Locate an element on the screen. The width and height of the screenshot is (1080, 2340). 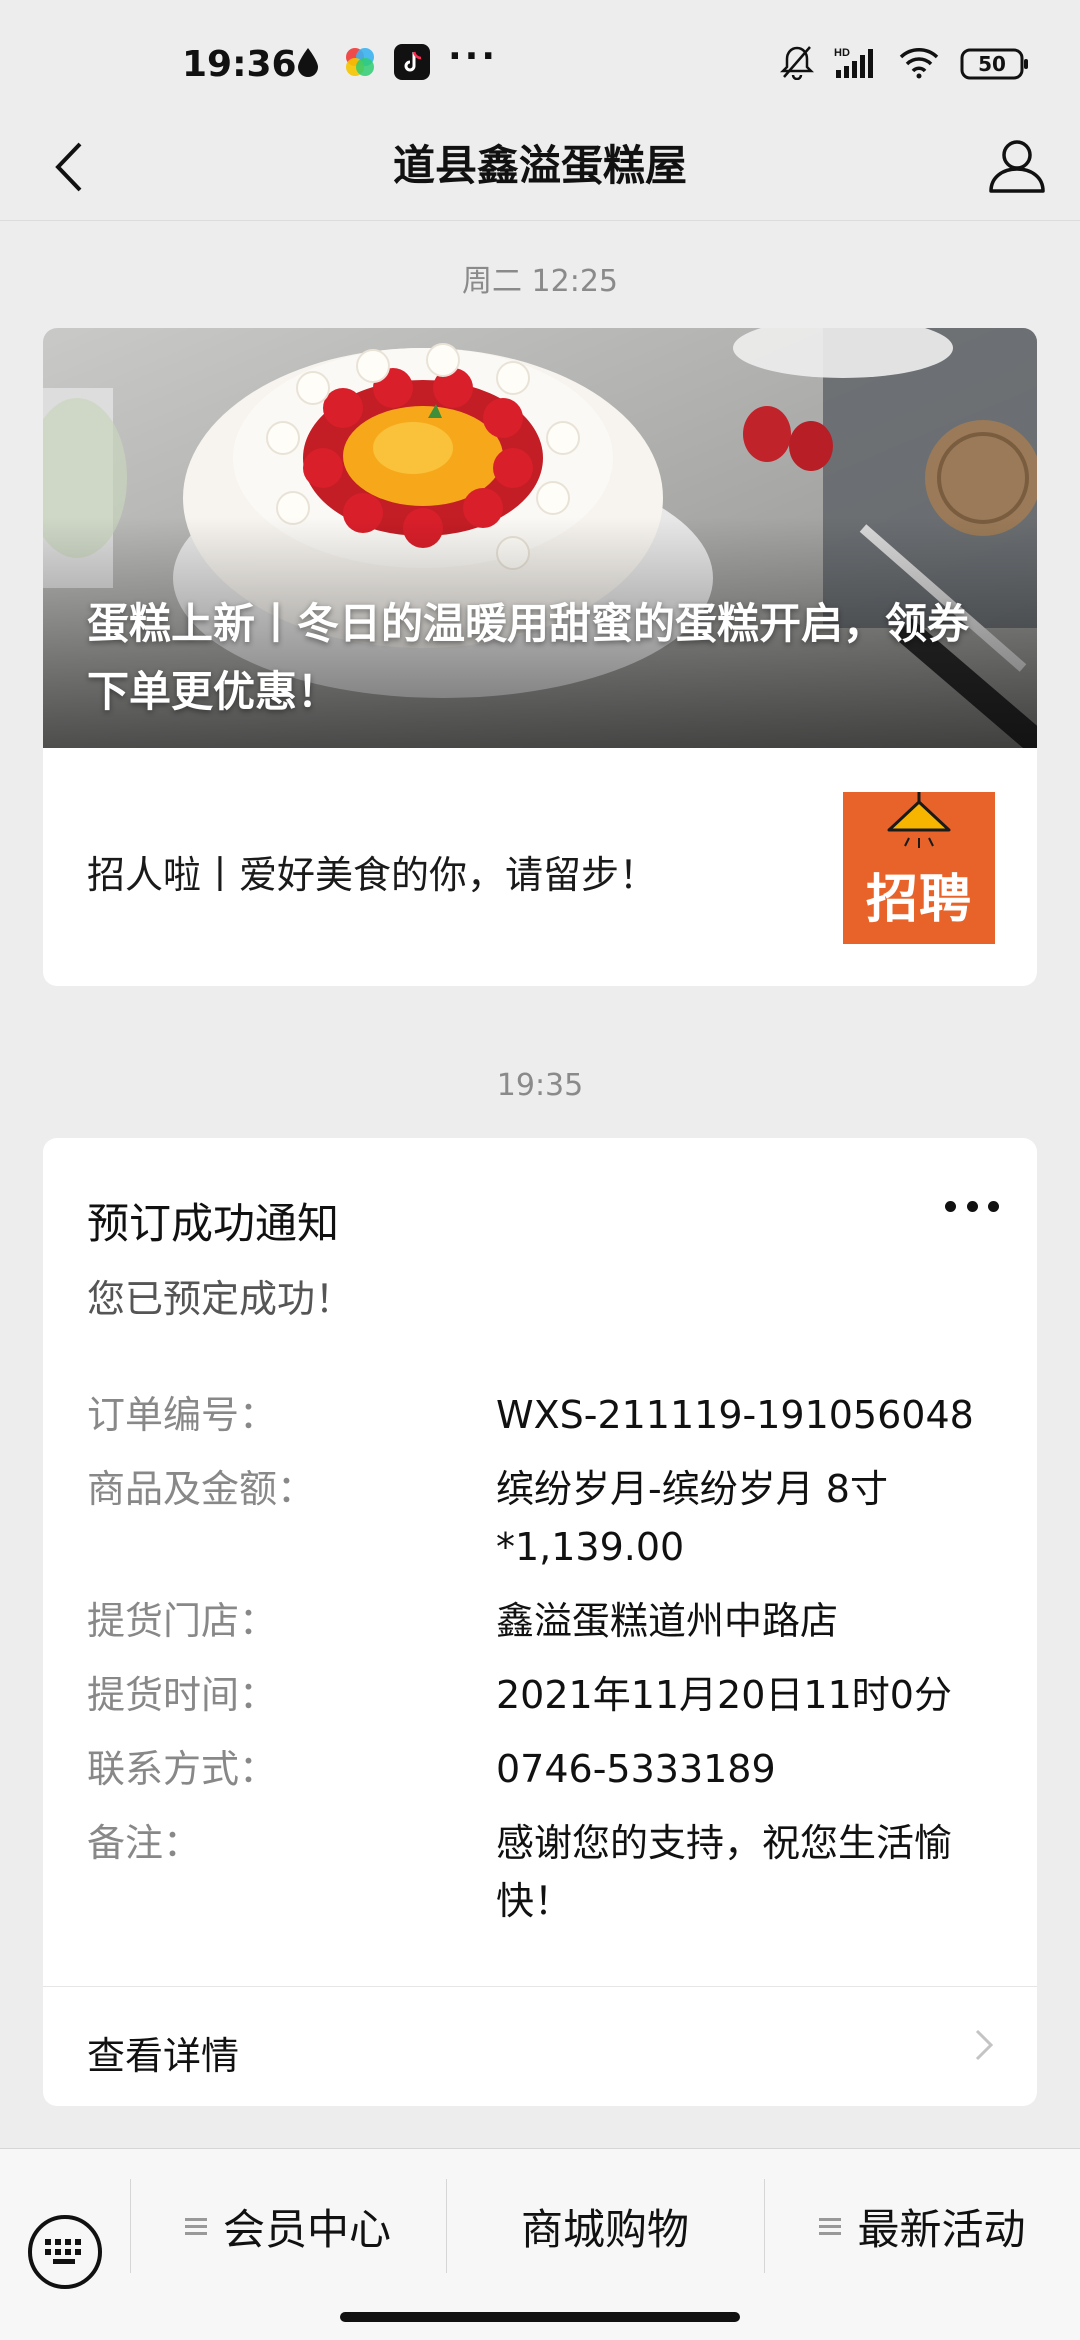
color-wheel-icon is located at coordinates (360, 62).